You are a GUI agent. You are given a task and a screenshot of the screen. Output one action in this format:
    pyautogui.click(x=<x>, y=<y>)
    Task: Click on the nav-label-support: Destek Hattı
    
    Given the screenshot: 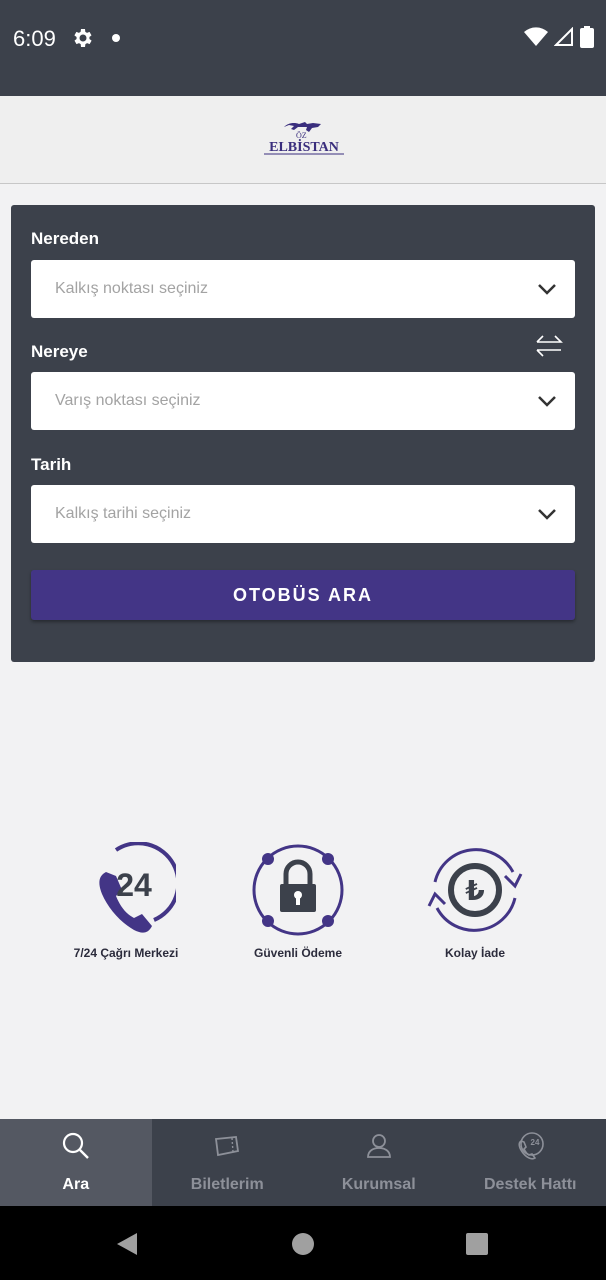 What is the action you would take?
    pyautogui.click(x=530, y=1184)
    